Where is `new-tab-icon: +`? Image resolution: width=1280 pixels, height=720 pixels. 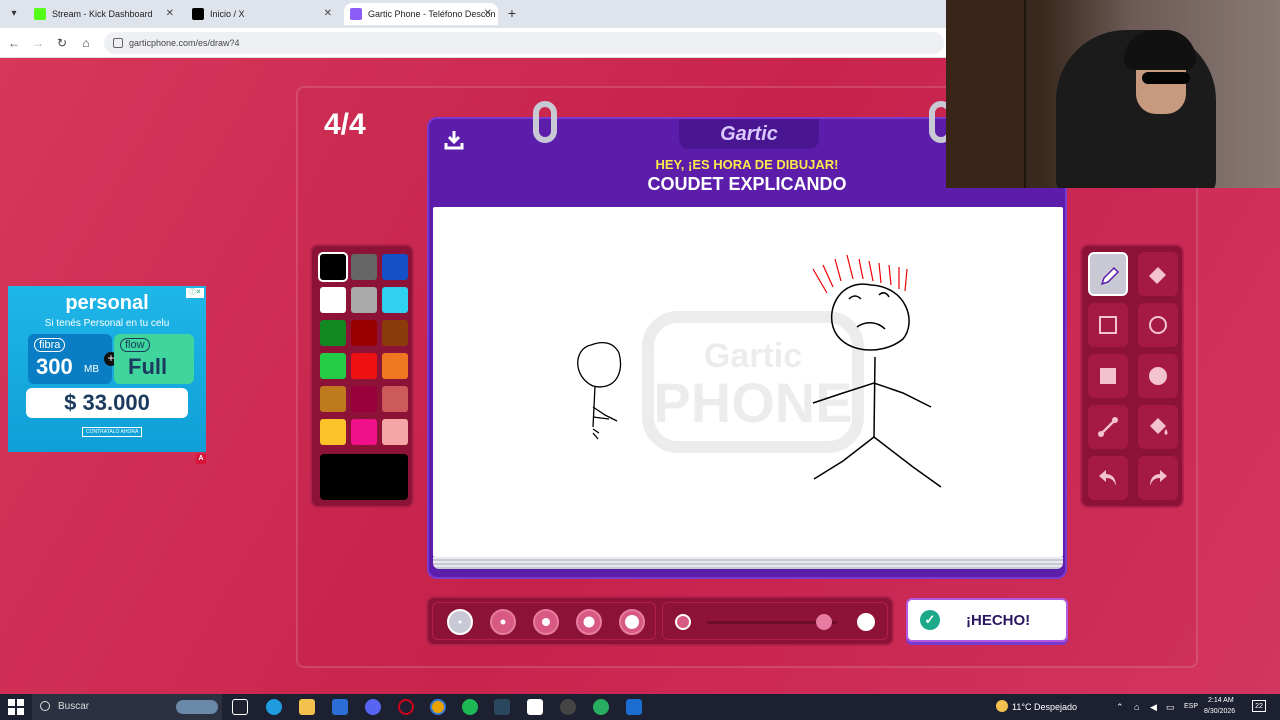
new-tab-icon: + is located at coordinates (512, 14).